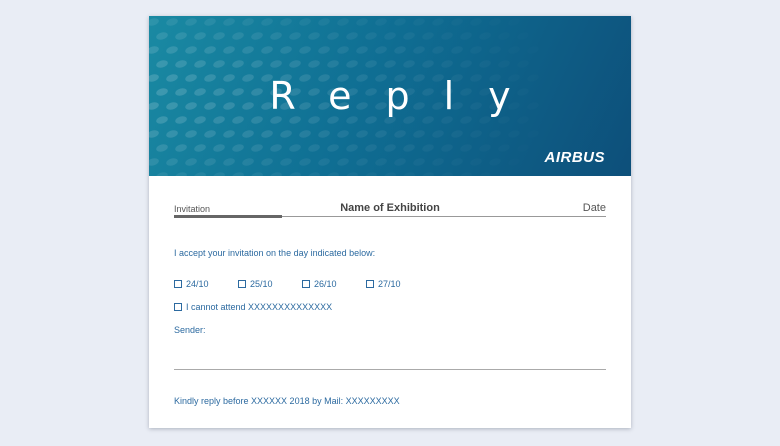  I want to click on day-label: 24/10, so click(197, 284).